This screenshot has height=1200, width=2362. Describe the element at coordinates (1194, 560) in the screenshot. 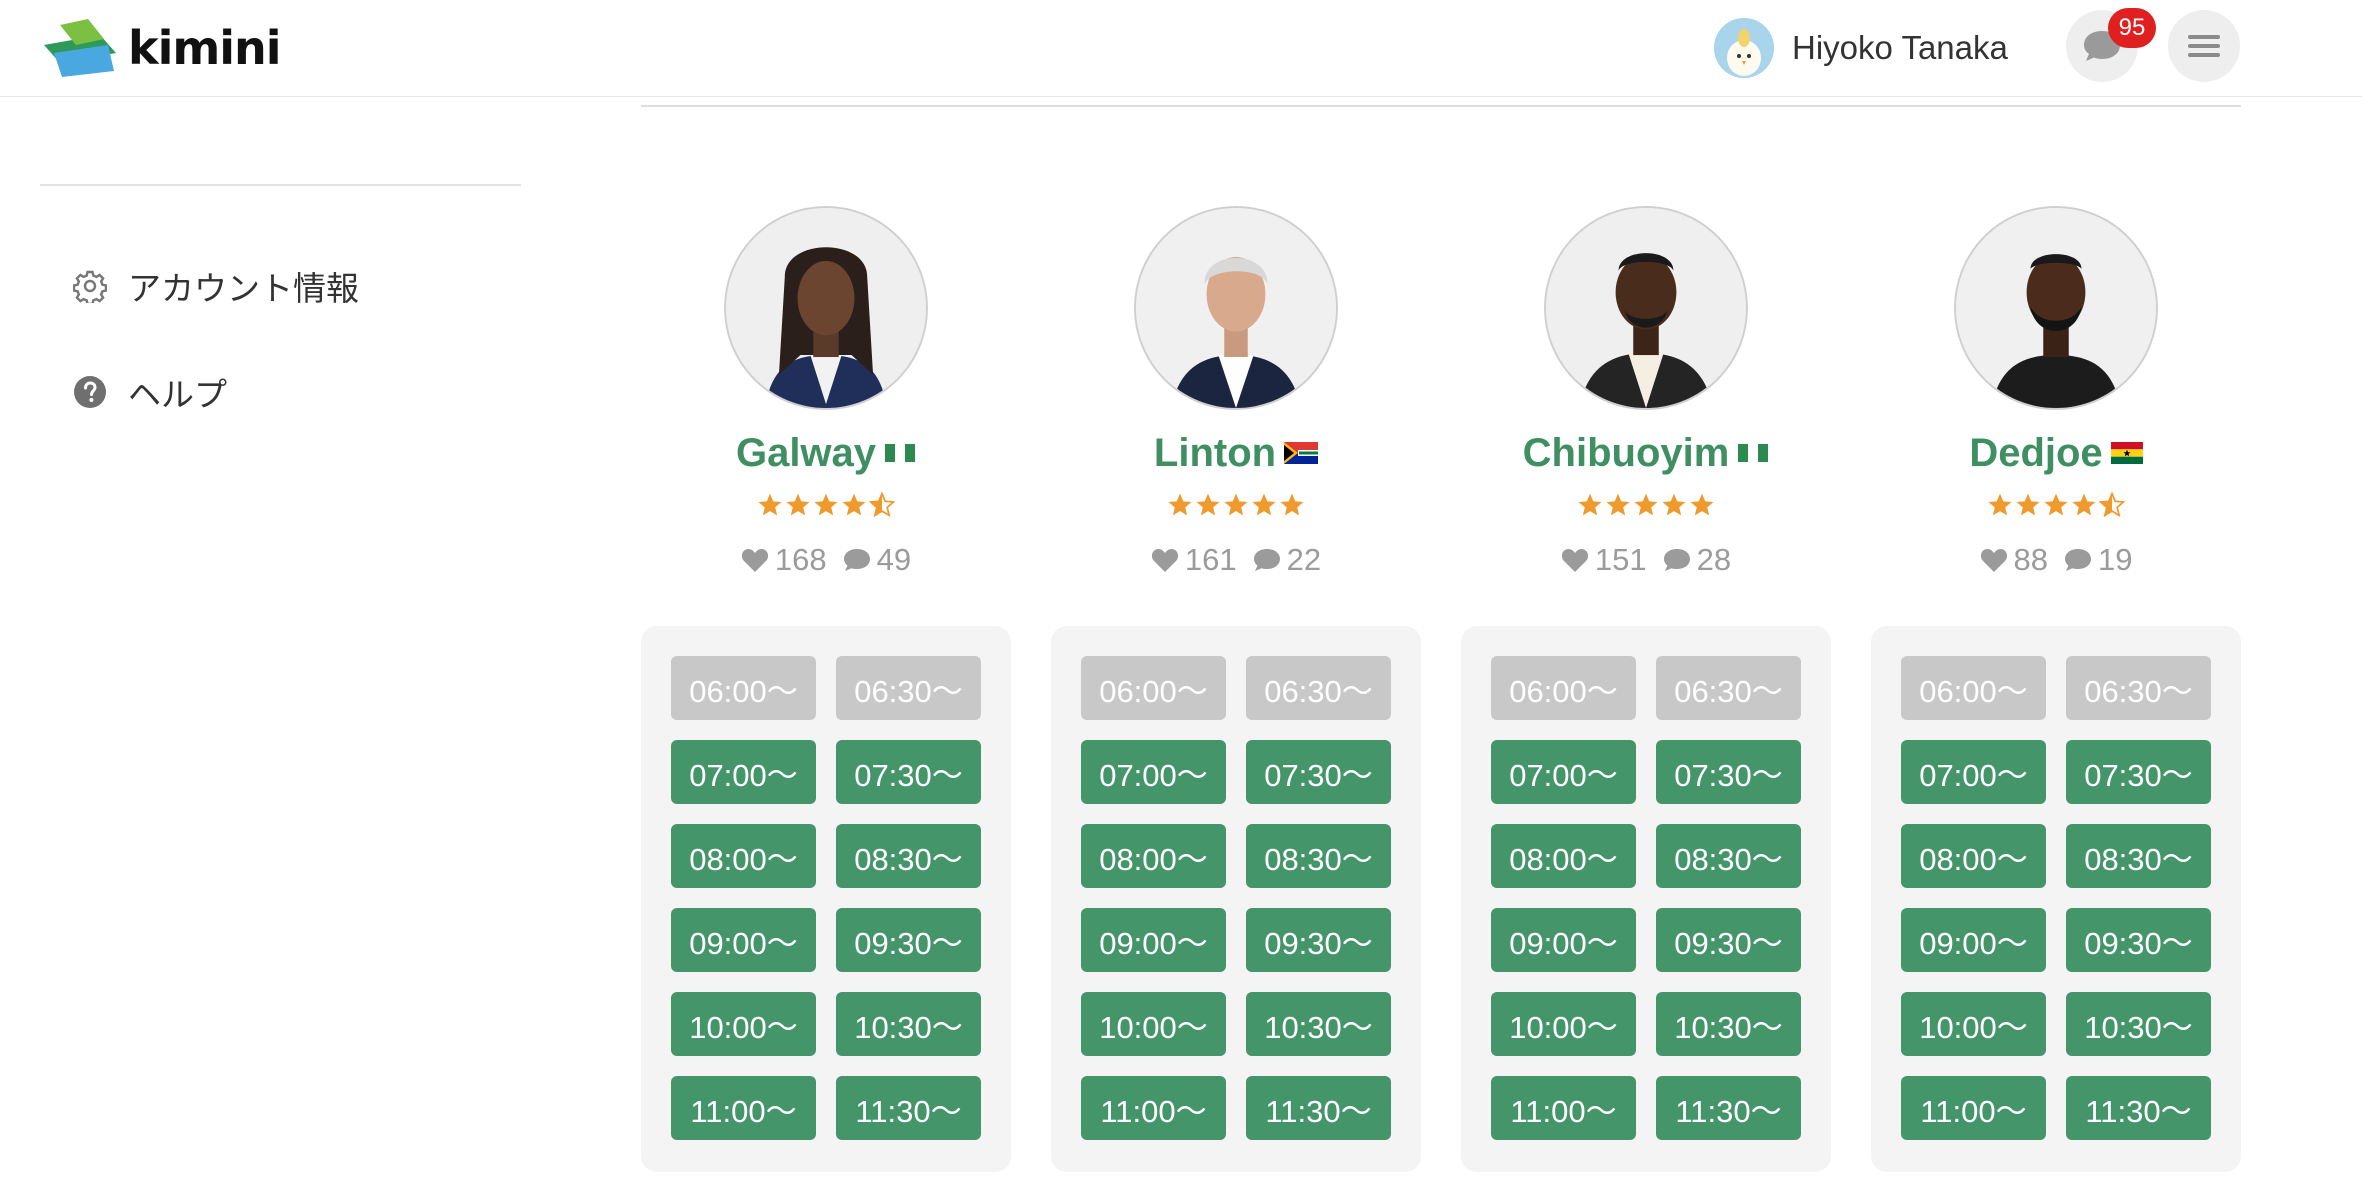

I see `likes-stat: 161` at that location.